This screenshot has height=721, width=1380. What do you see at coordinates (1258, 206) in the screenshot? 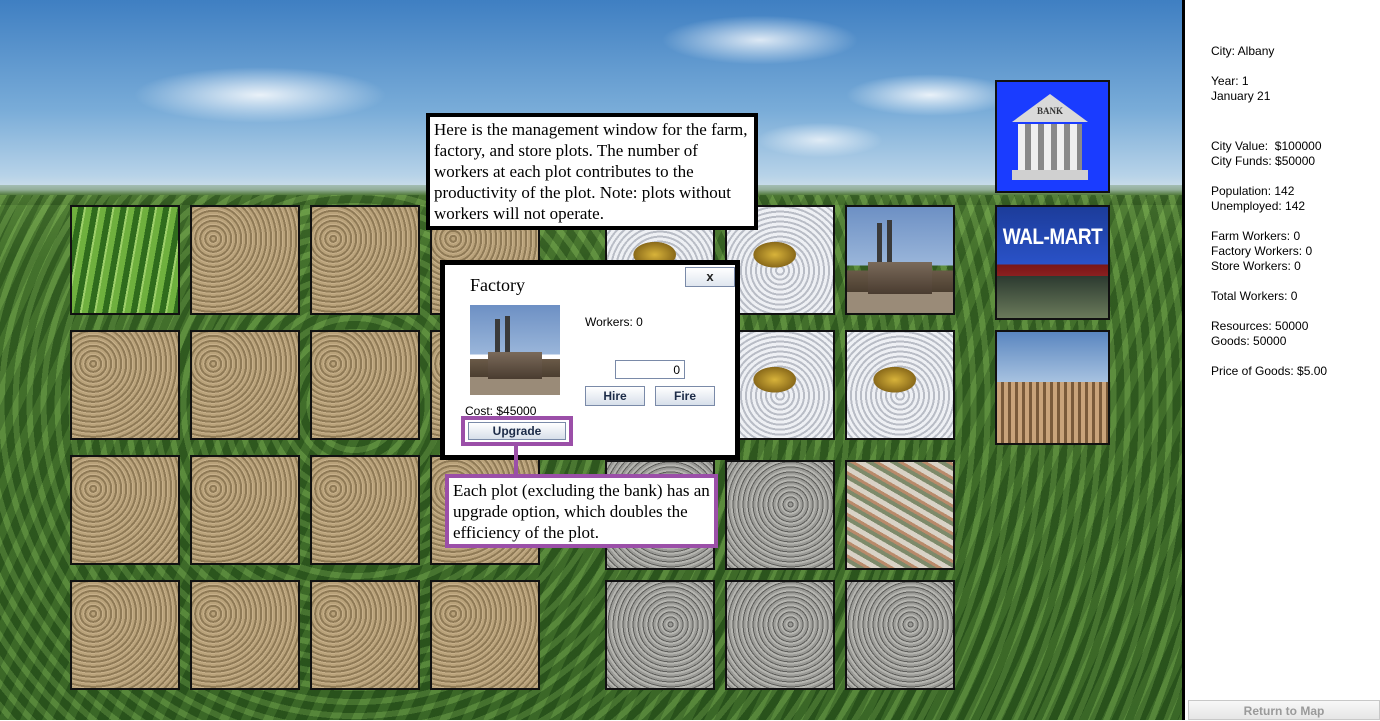
I see `unemployed: Unemployed: 142` at bounding box center [1258, 206].